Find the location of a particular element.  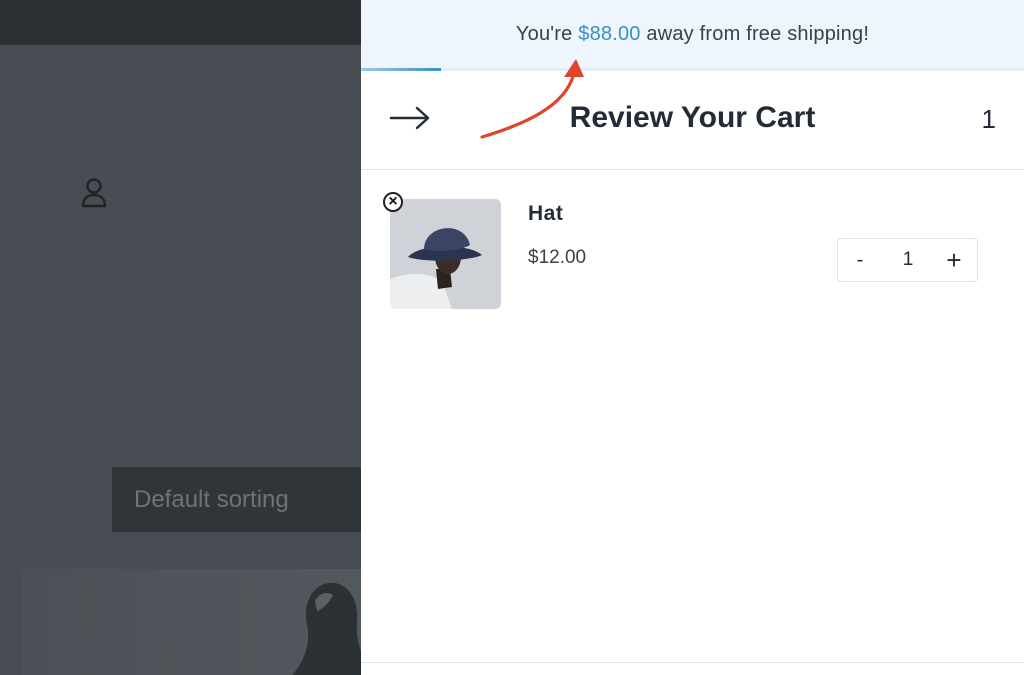

cart-header: Review Your Cart 1 is located at coordinates (692, 120).